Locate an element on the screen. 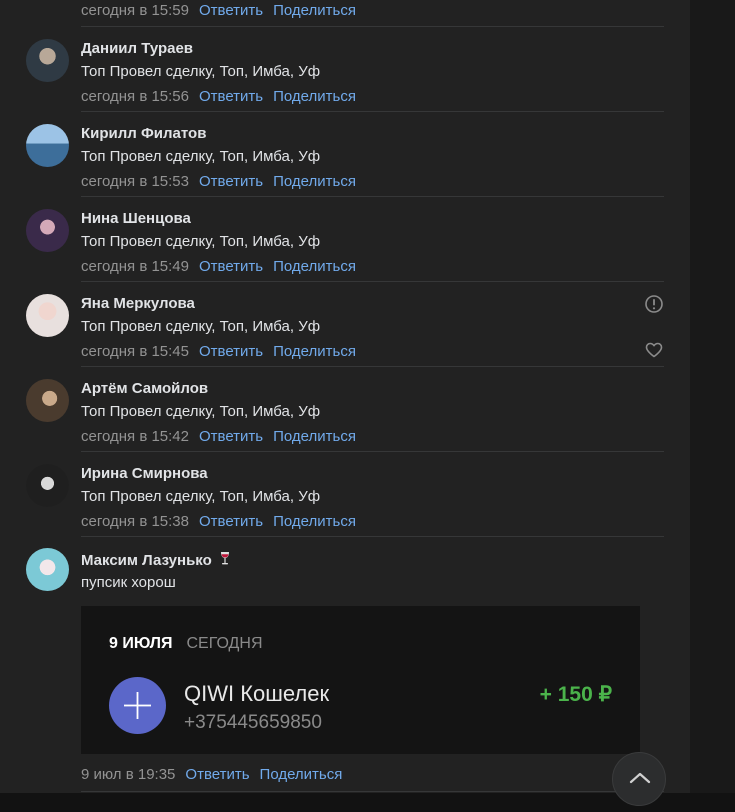 Image resolution: width=735 pixels, height=812 pixels. comment-author: Максим Лазунько is located at coordinates (156, 560).